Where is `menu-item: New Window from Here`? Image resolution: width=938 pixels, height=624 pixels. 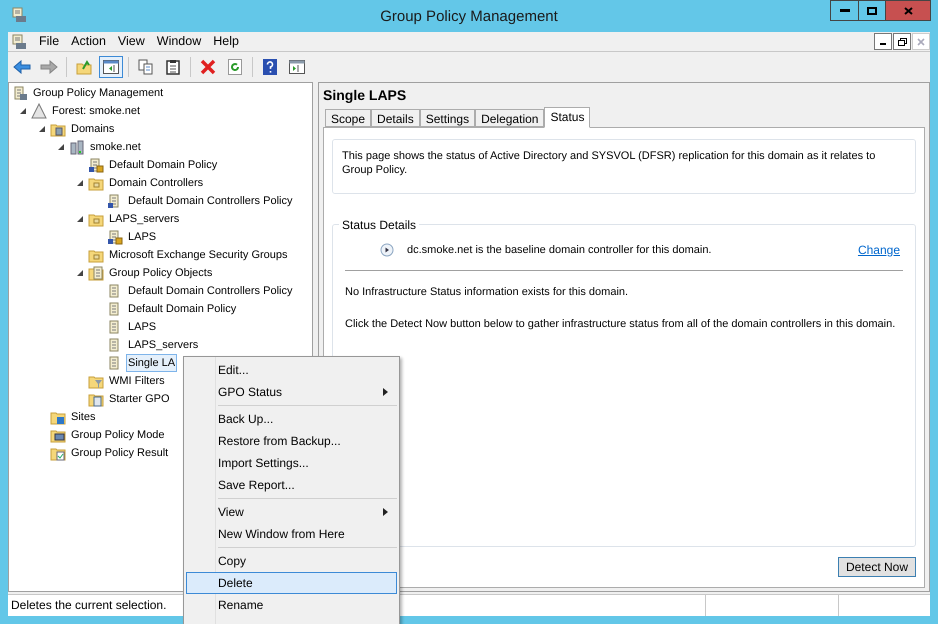
menu-item: New Window from Here is located at coordinates (291, 534).